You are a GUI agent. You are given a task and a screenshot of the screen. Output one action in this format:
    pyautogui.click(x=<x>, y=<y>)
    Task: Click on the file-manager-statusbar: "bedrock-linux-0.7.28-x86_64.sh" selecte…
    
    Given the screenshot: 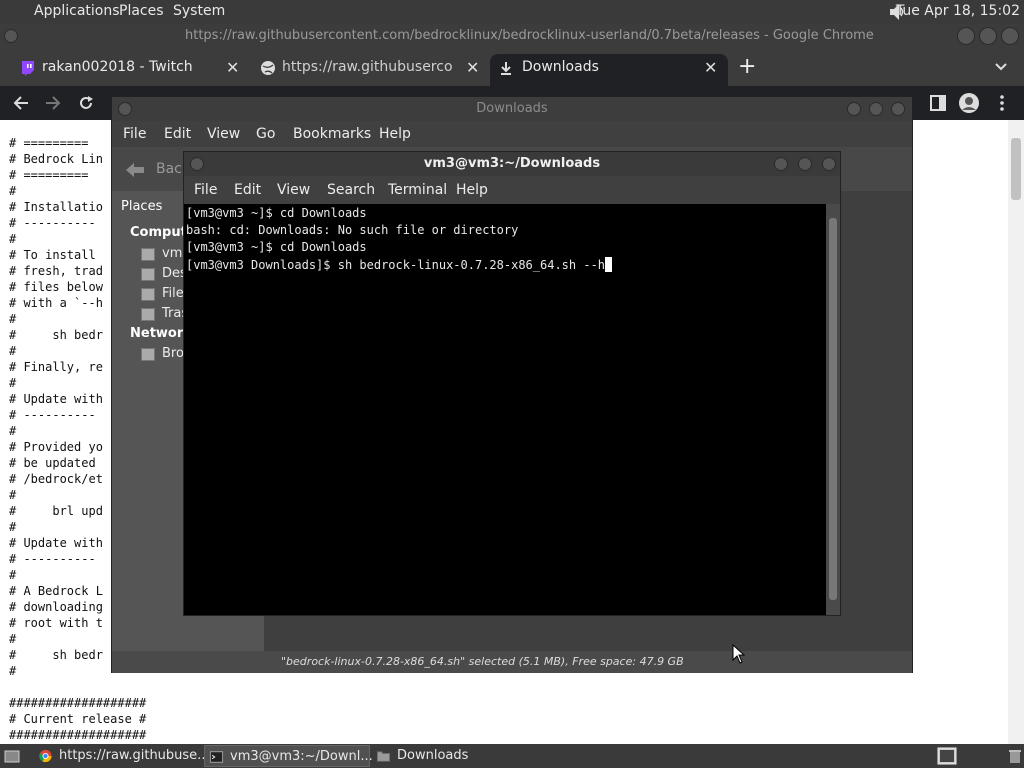 What is the action you would take?
    pyautogui.click(x=512, y=662)
    